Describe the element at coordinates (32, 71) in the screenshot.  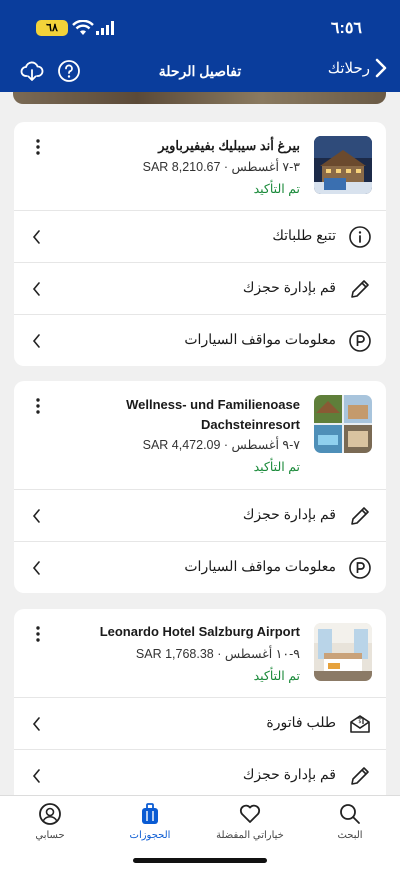
I see `cloud-download-icon` at that location.